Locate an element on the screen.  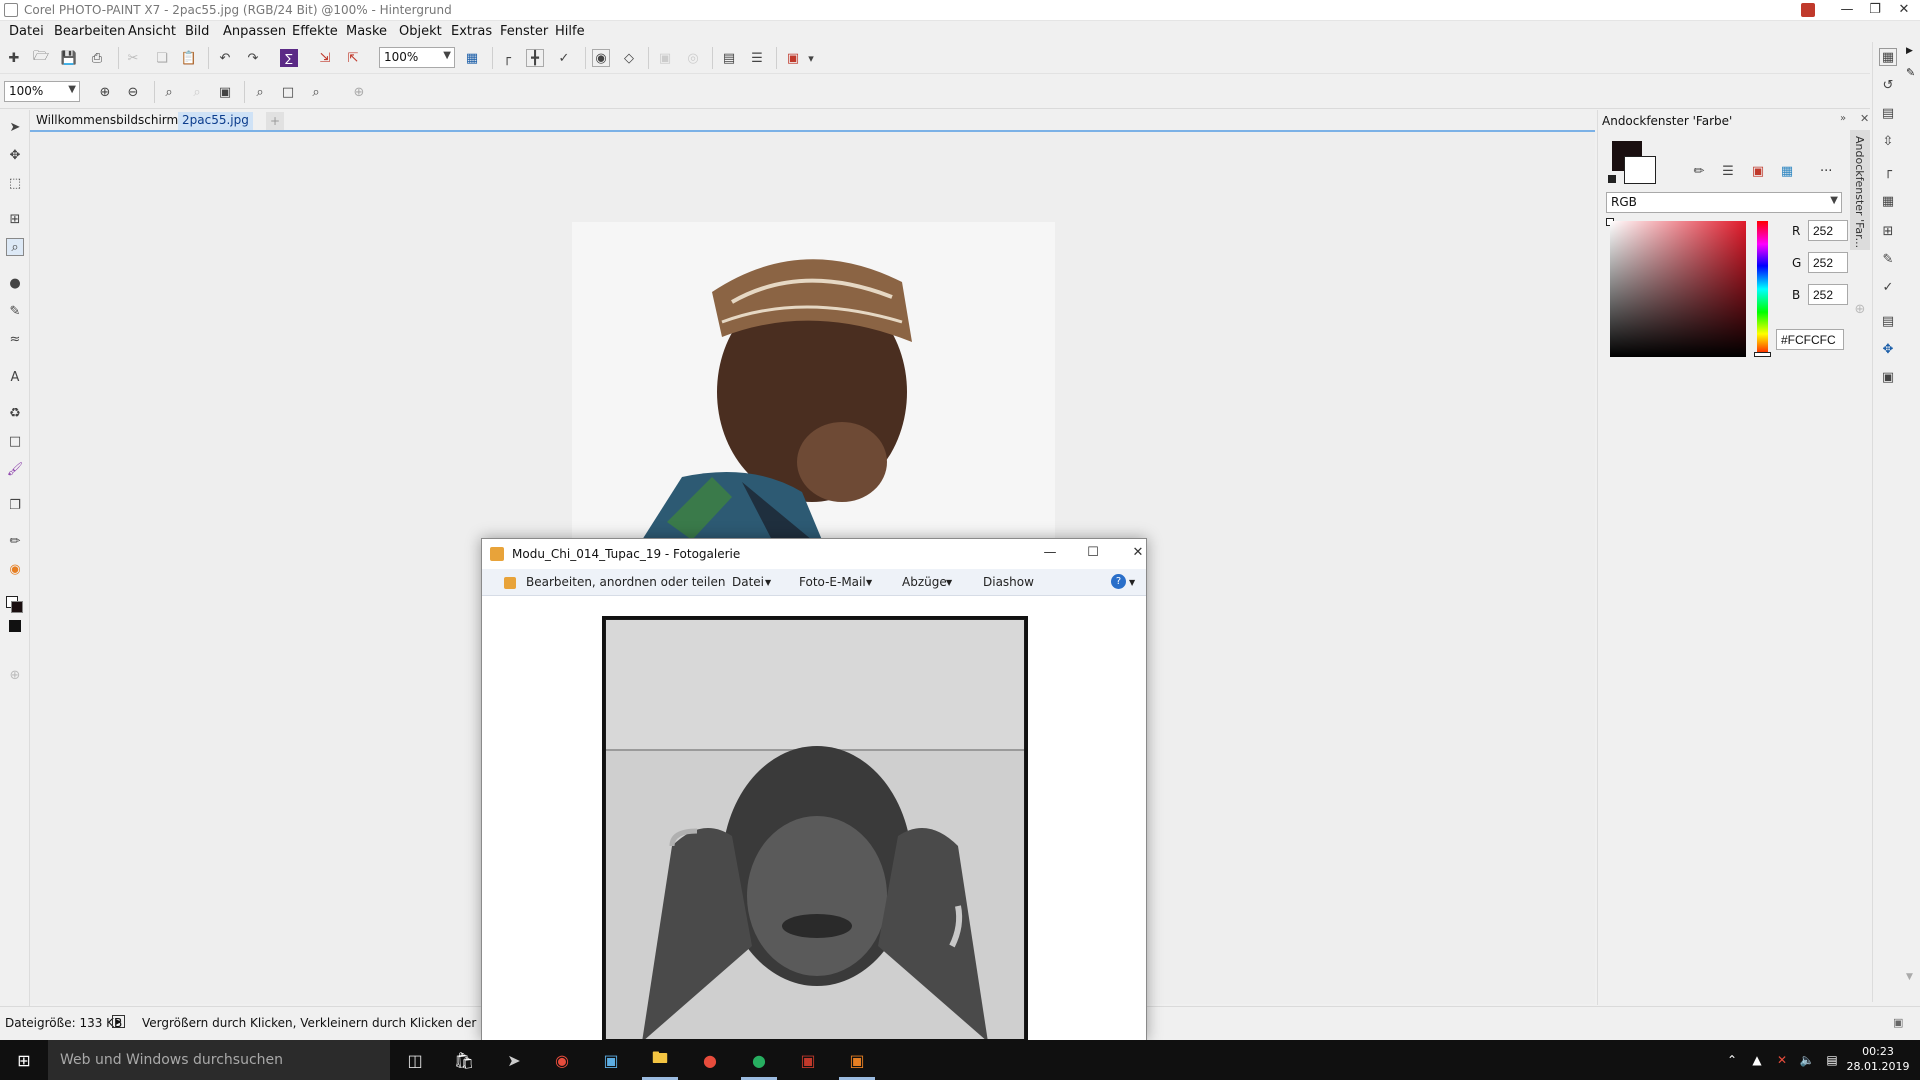
channels-icon: ⇳ is located at coordinates (1888, 141).